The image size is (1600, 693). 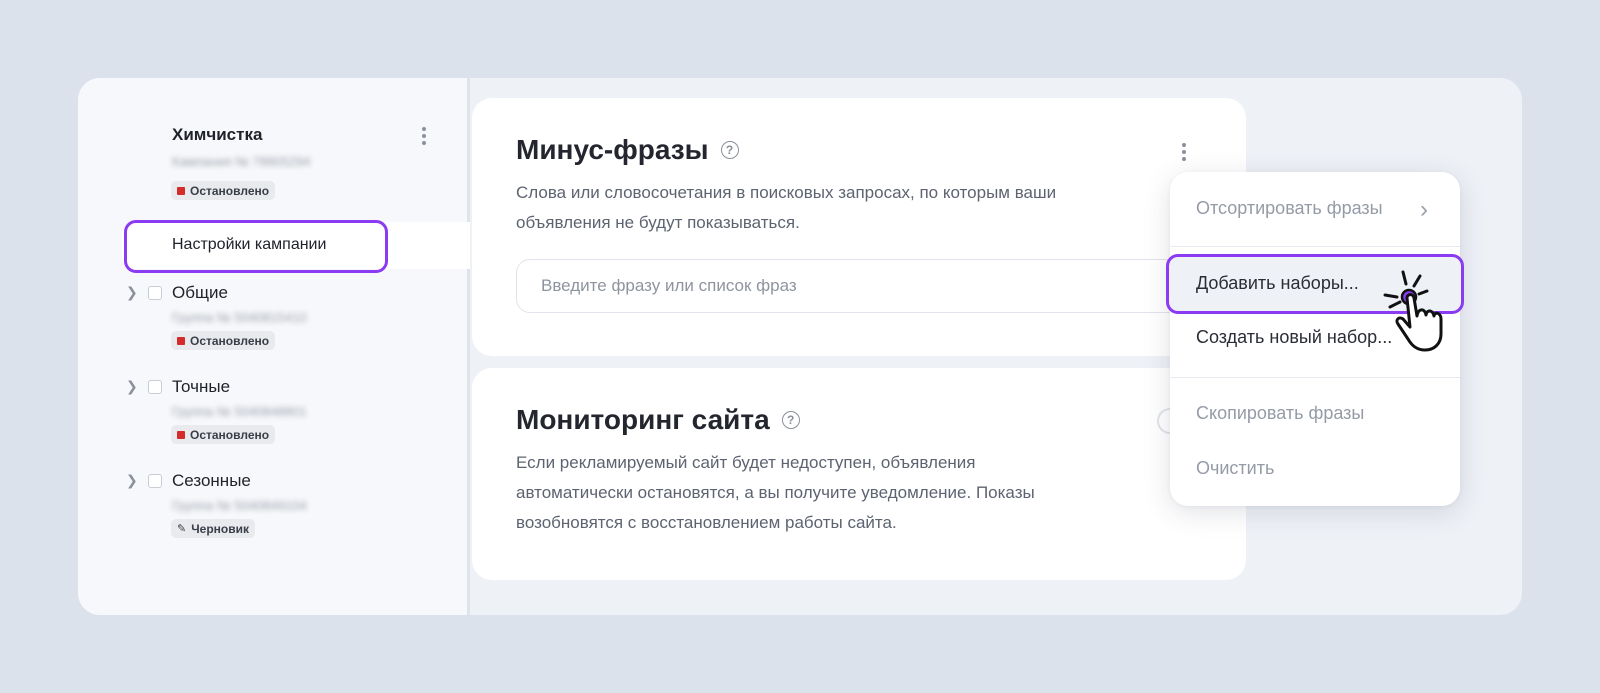 I want to click on pencil-icon: ✎, so click(x=182, y=529).